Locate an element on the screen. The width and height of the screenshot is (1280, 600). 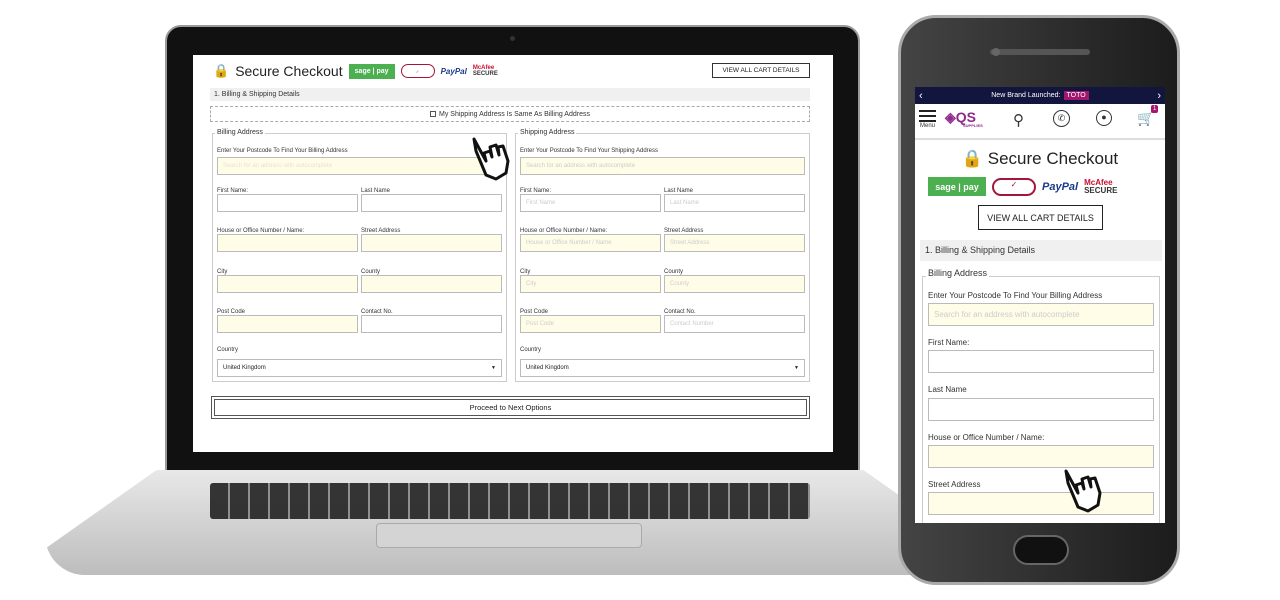
brand-logo: ◈QS SUPPLIES is located at coordinates (964, 119).